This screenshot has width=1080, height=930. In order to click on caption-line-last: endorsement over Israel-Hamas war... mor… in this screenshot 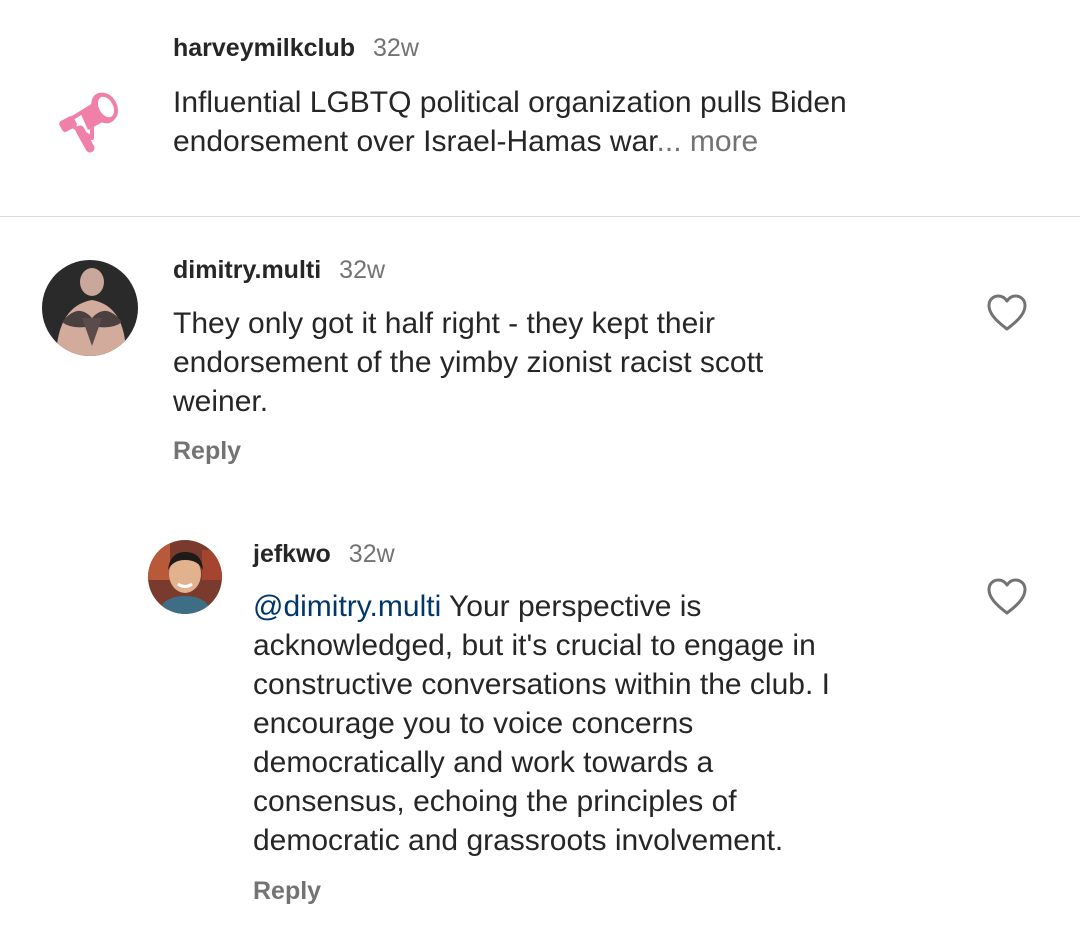, I will do `click(510, 141)`.